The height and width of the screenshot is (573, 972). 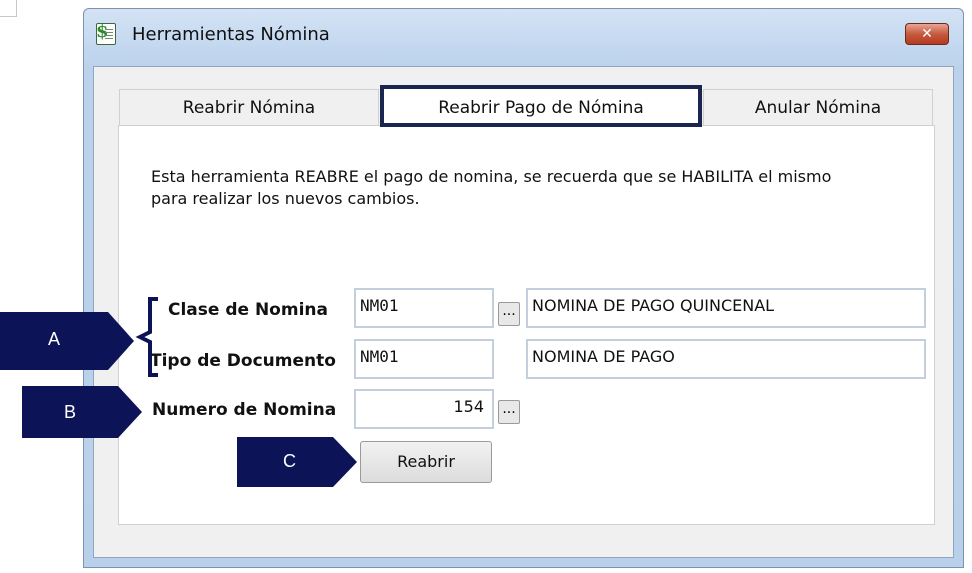 I want to click on tipo-documento-code-field: NM01, so click(x=424, y=359).